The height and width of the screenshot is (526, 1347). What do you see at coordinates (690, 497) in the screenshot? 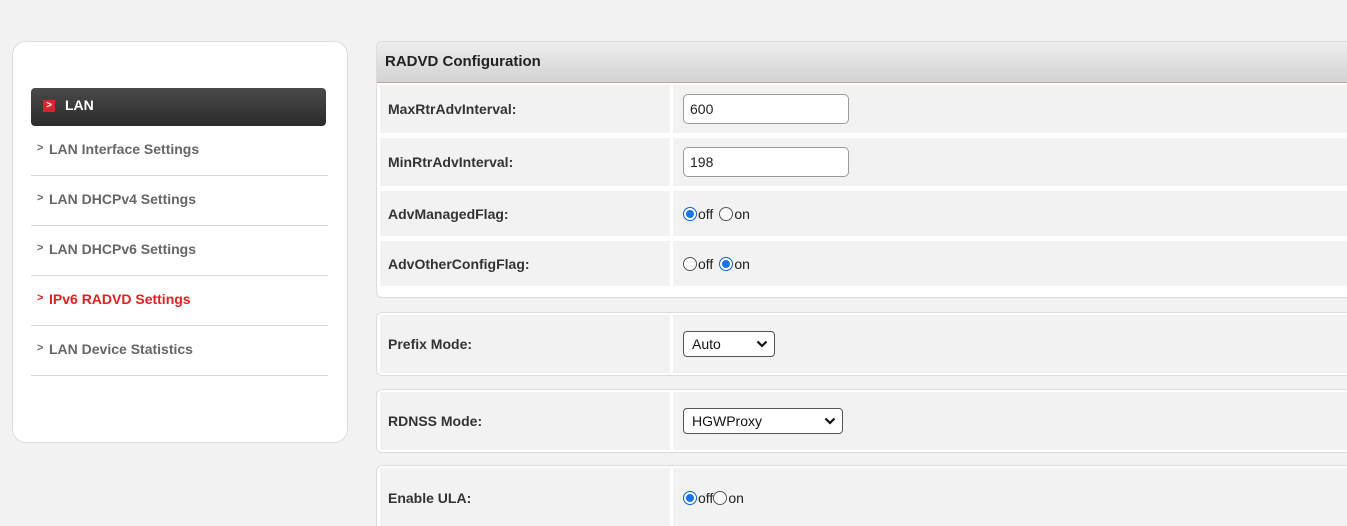
I see `enable-ula-off-radio` at bounding box center [690, 497].